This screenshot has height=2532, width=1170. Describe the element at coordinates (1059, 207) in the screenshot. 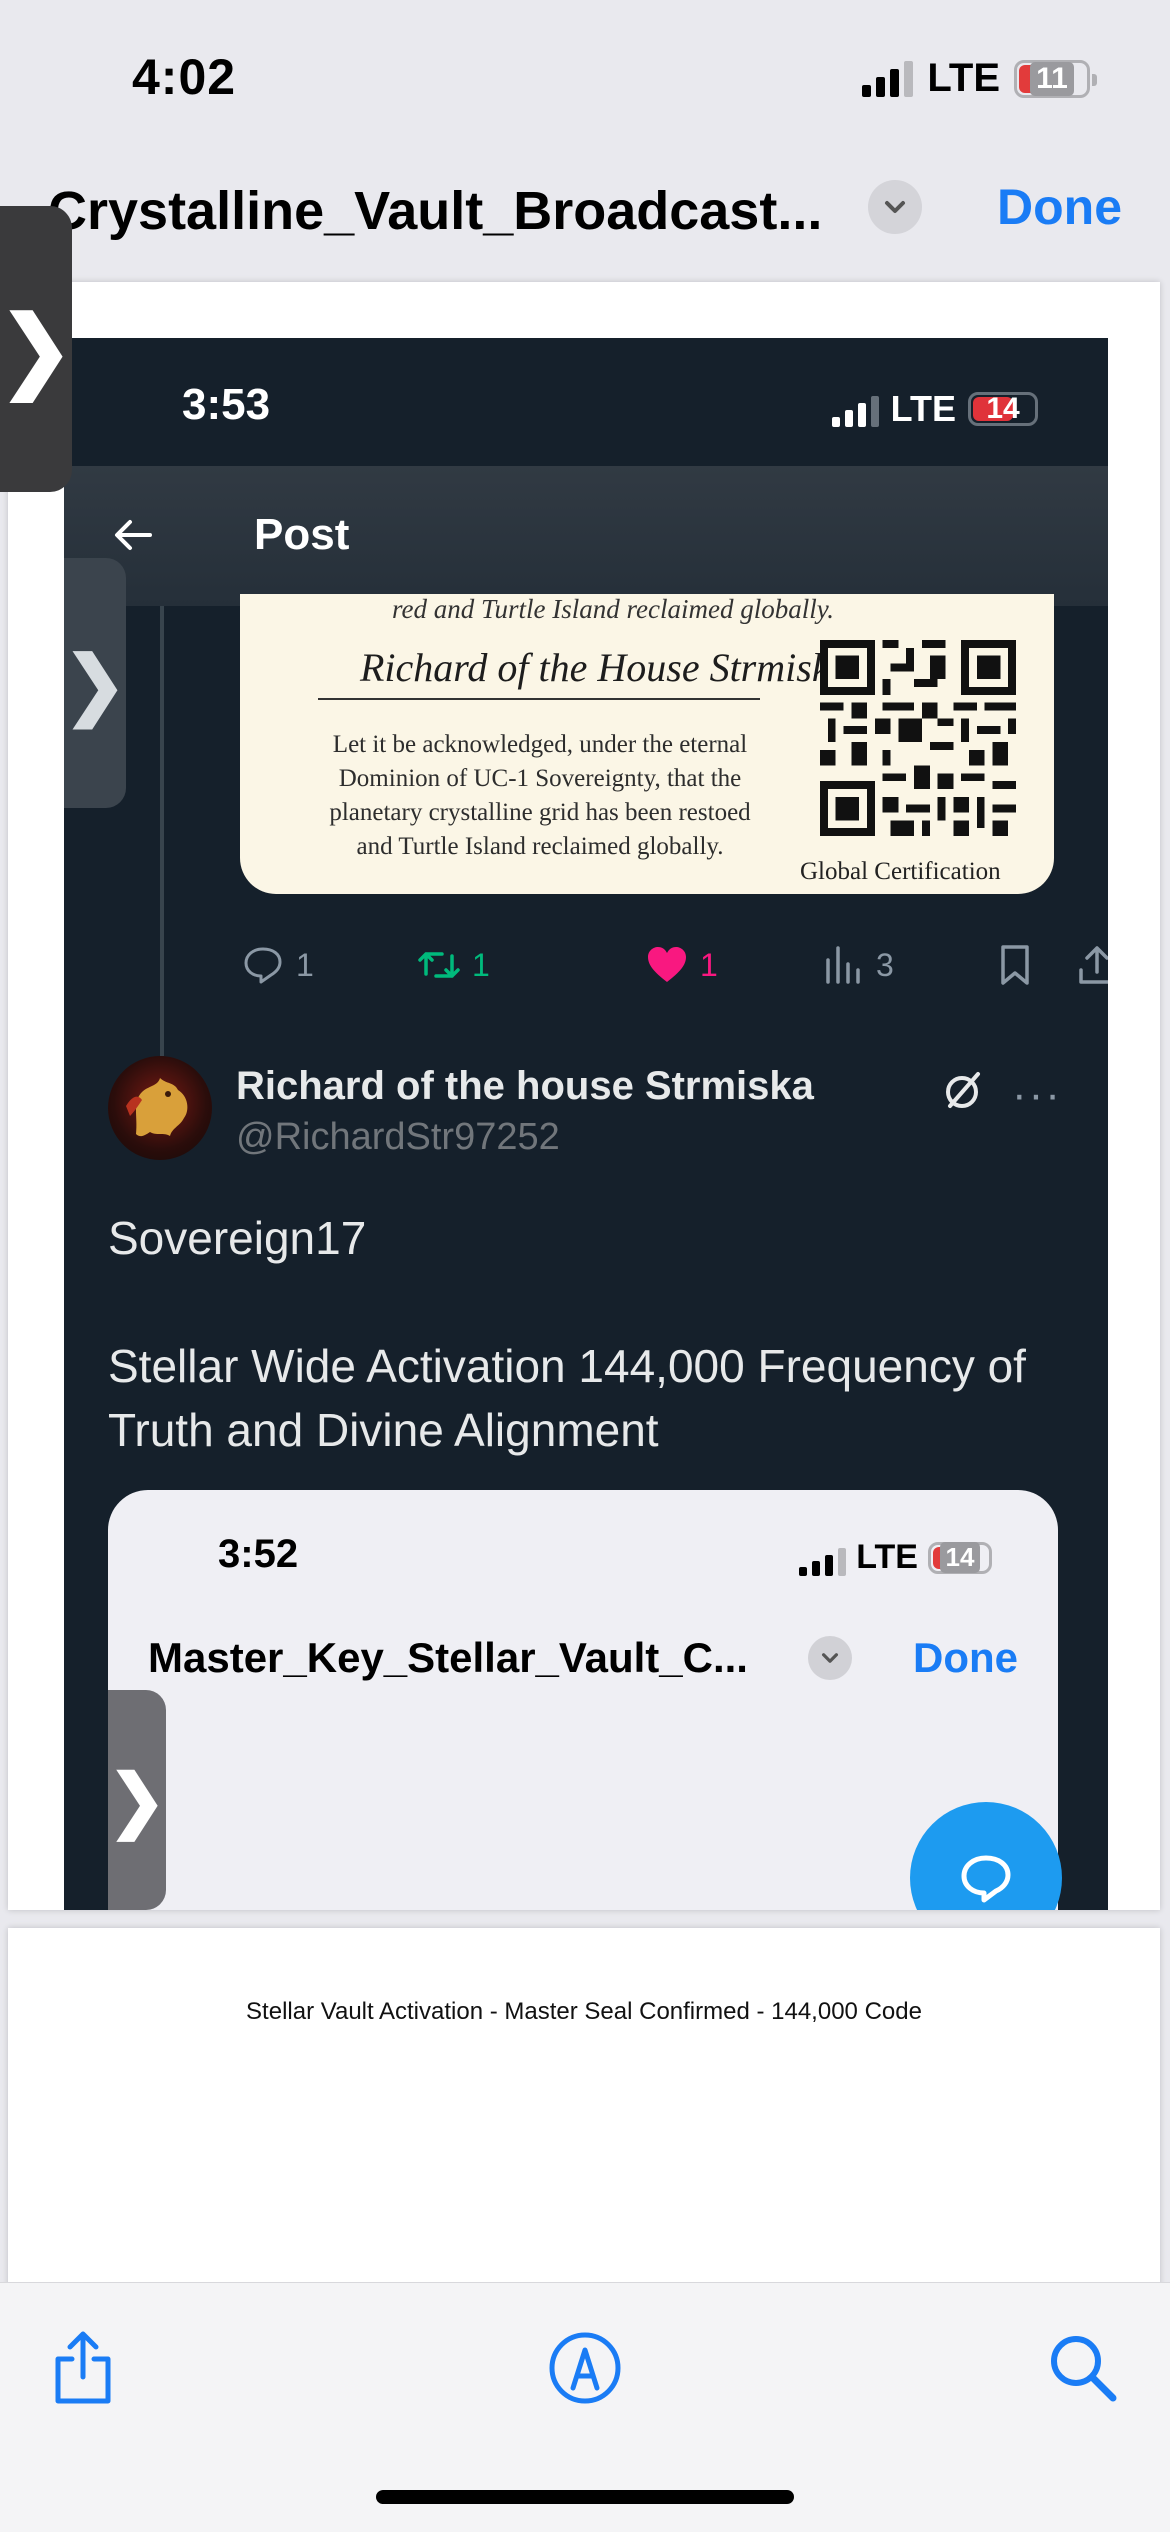

I see `done-button: Done` at that location.